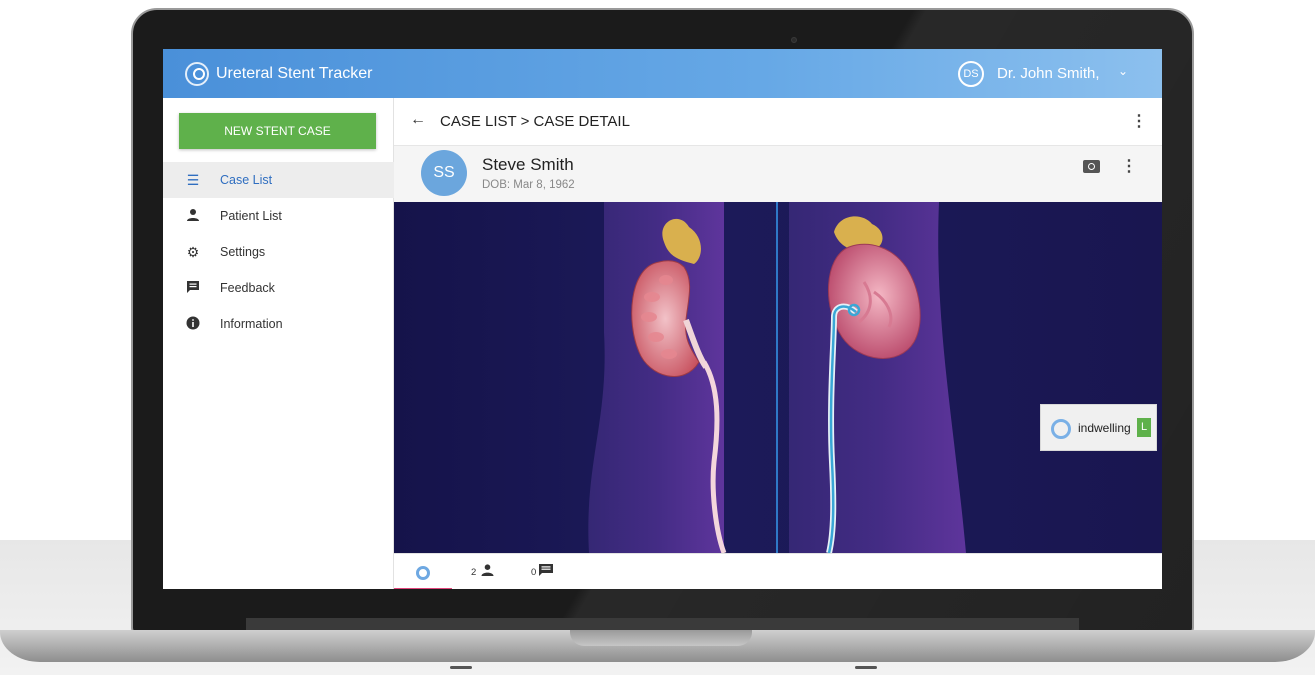 The height and width of the screenshot is (675, 1315). What do you see at coordinates (1129, 167) in the screenshot?
I see `patient-more-icon: ⋮` at bounding box center [1129, 167].